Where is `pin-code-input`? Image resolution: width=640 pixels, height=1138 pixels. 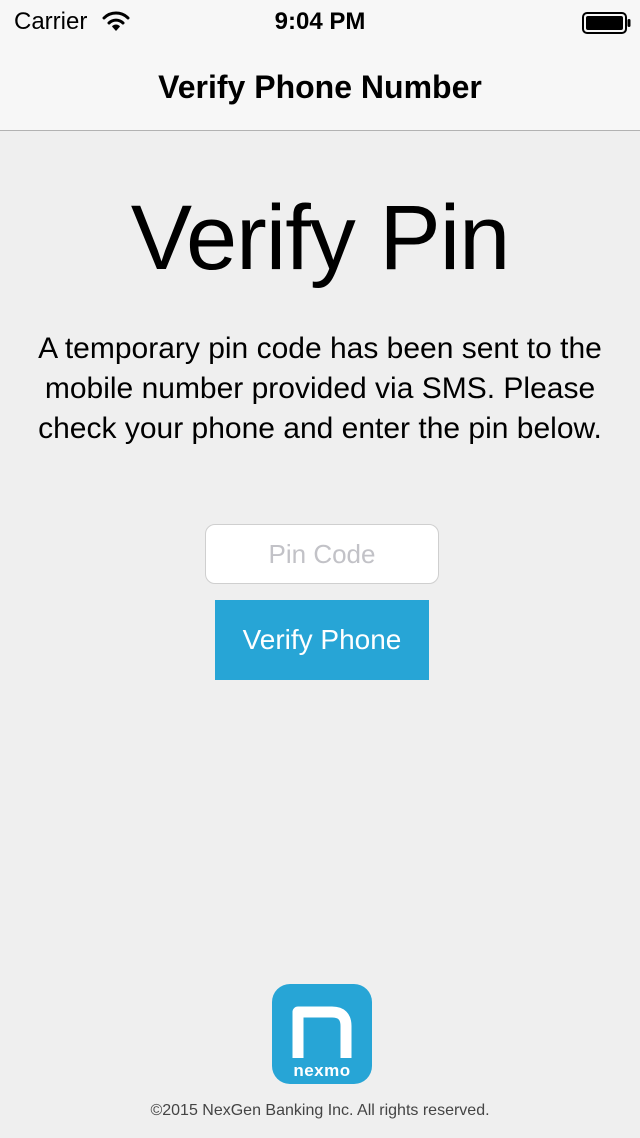
pin-code-input is located at coordinates (322, 554).